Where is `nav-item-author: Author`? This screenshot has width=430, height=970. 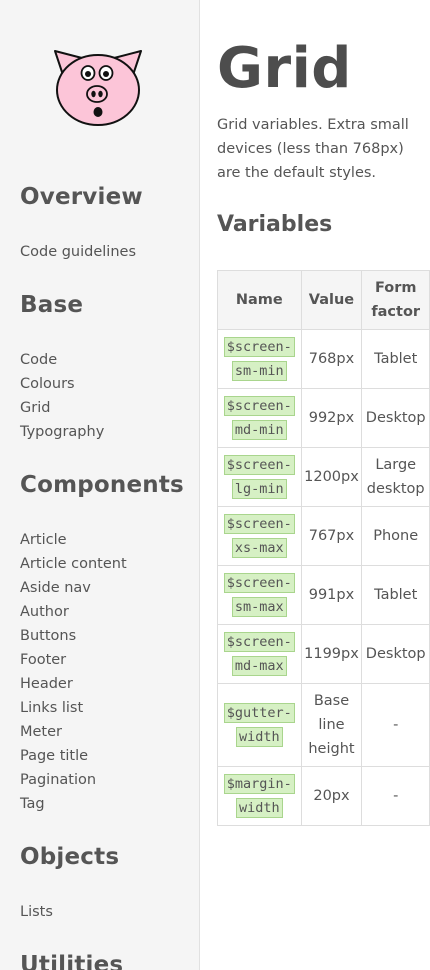
nav-item-author: Author is located at coordinates (73, 612).